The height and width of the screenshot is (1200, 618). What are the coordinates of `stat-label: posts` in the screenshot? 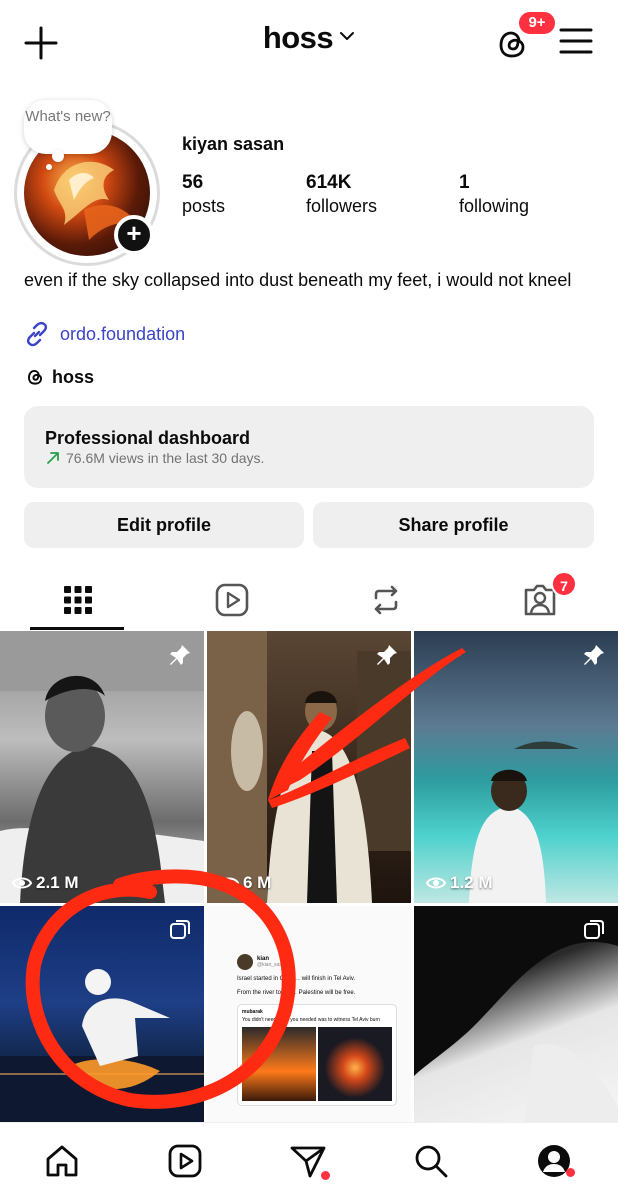 It's located at (204, 206).